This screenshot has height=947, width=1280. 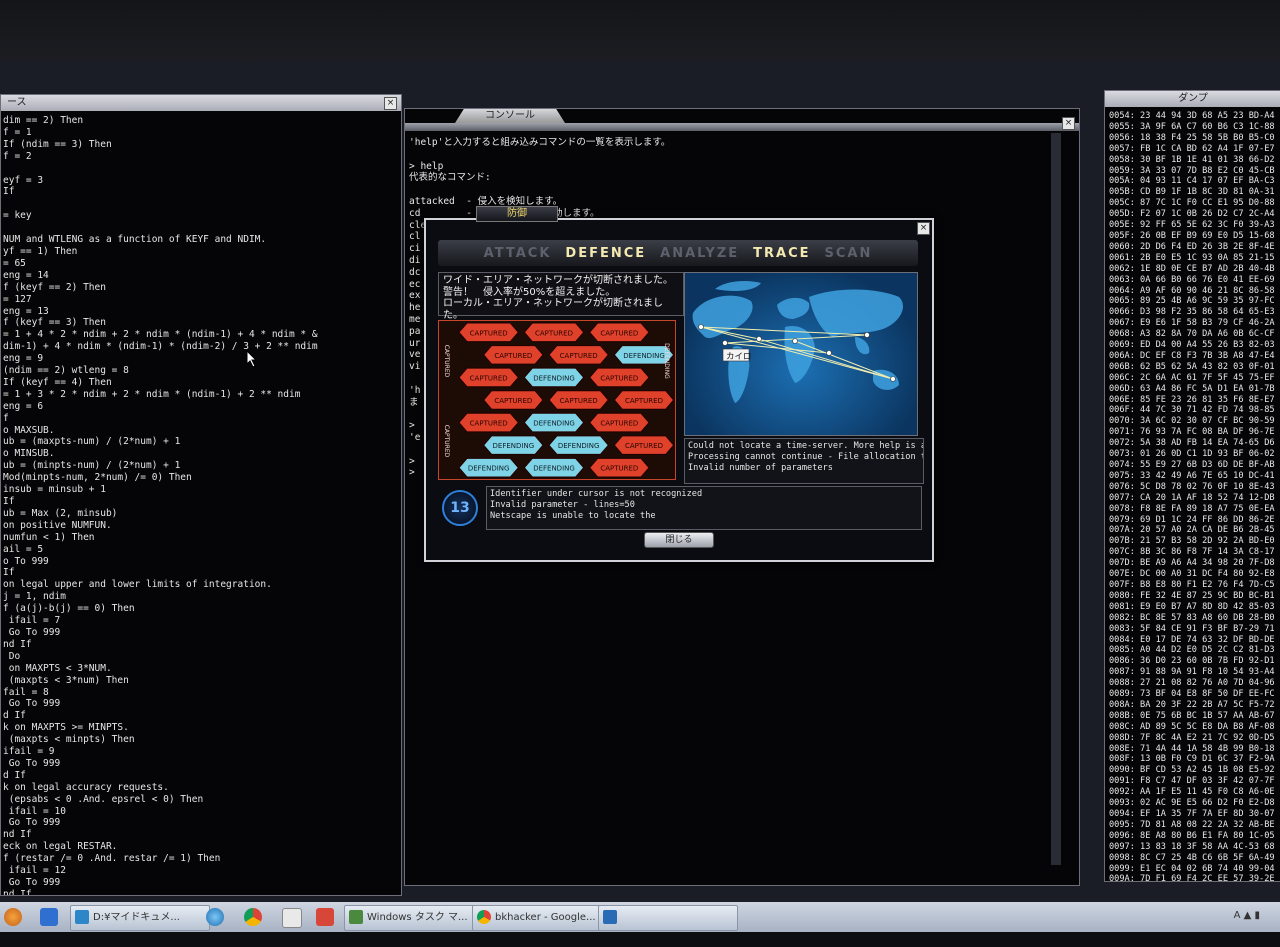 What do you see at coordinates (760, 468) in the screenshot?
I see `log-line: Invalid number of parameters` at bounding box center [760, 468].